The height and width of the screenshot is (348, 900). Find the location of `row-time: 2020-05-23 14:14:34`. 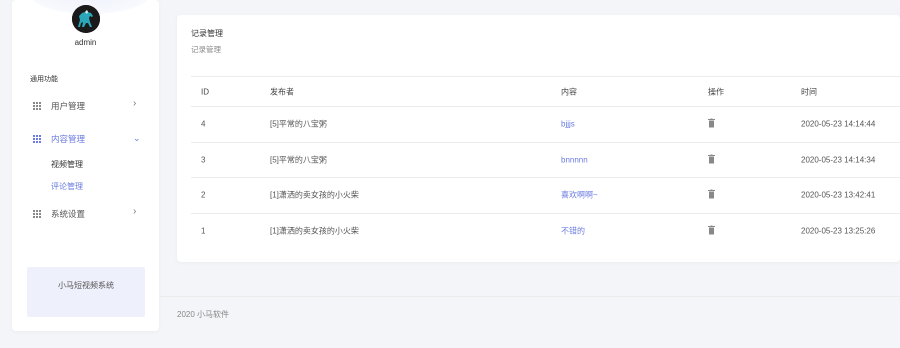

row-time: 2020-05-23 14:14:34 is located at coordinates (838, 160).